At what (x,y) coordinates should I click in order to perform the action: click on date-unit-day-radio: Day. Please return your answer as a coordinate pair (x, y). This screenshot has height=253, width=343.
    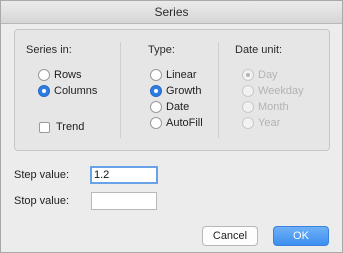
    Looking at the image, I should click on (260, 75).